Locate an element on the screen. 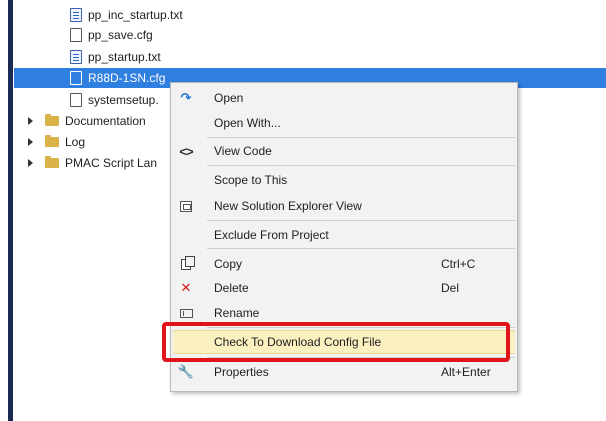  tree-item-label: pp_save.cfg is located at coordinates (120, 35).